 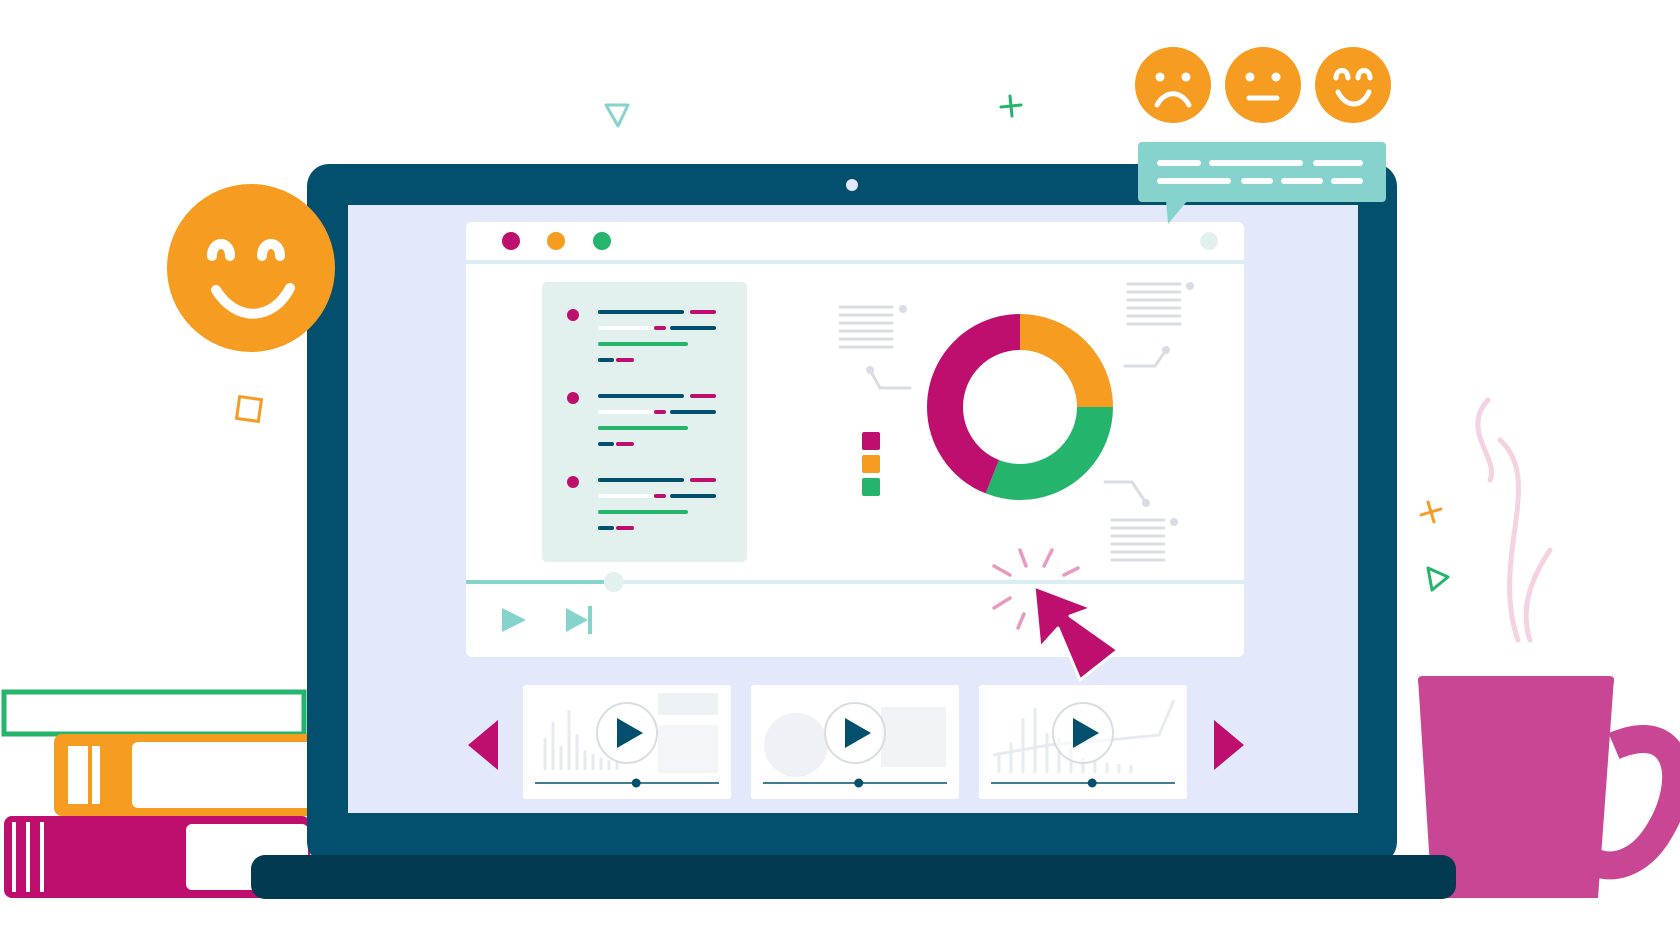 I want to click on big-smiley-face-icon, so click(x=251, y=268).